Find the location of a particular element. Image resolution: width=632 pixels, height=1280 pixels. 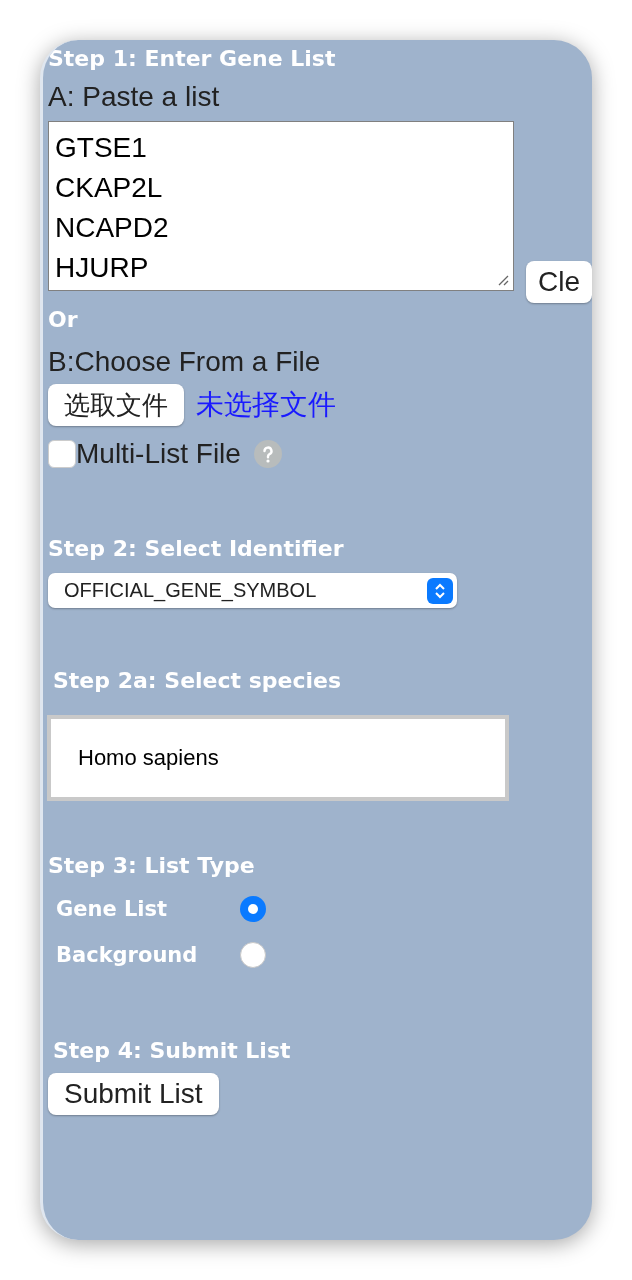

stepper-icon is located at coordinates (440, 590).